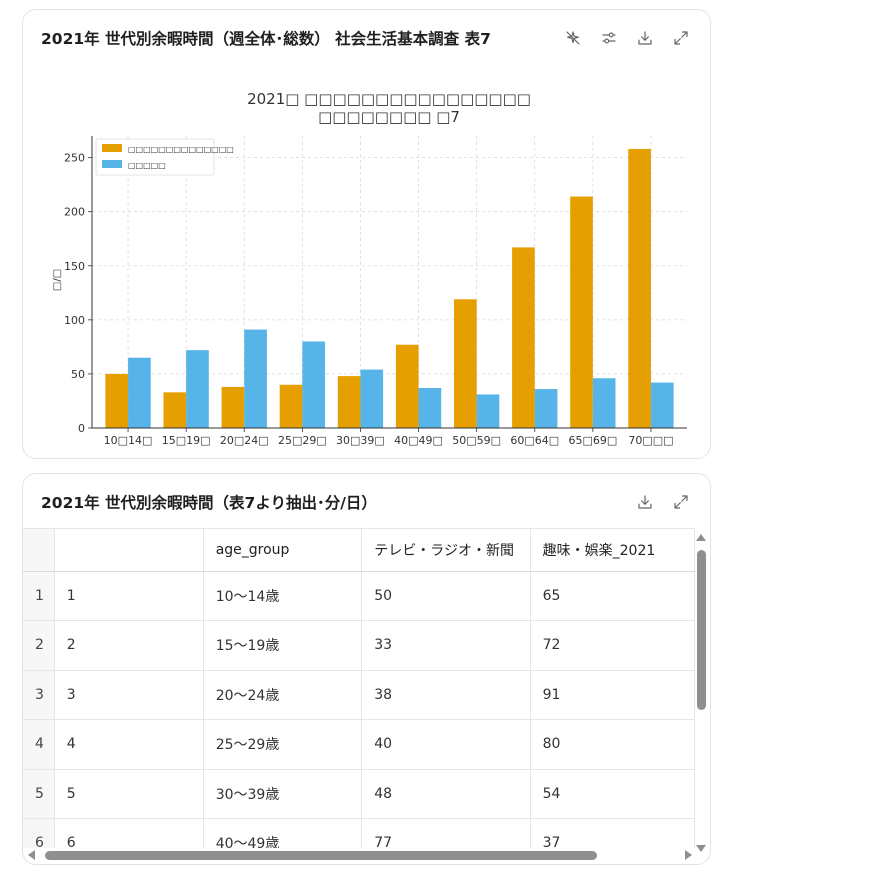 Image resolution: width=892 pixels, height=887 pixels. What do you see at coordinates (418, 440) in the screenshot?
I see `x-tick-label: 40□49□` at bounding box center [418, 440].